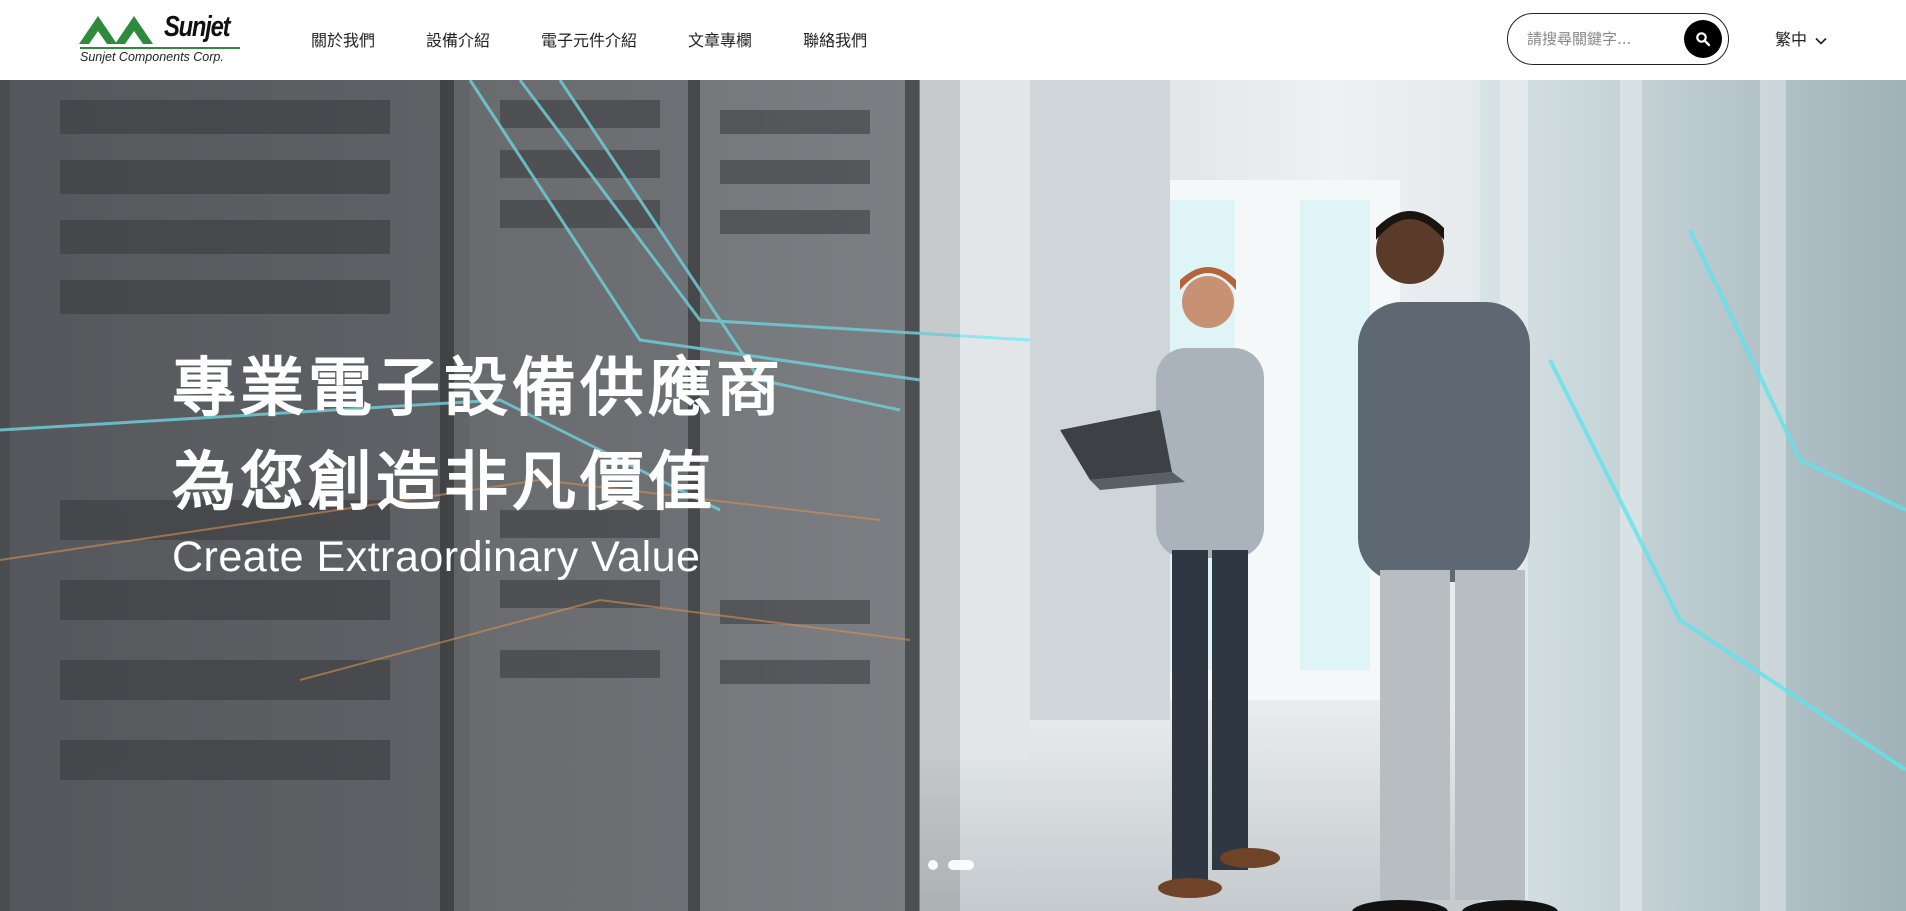  What do you see at coordinates (835, 41) in the screenshot?
I see `nav-item-contact: 聯絡我們` at bounding box center [835, 41].